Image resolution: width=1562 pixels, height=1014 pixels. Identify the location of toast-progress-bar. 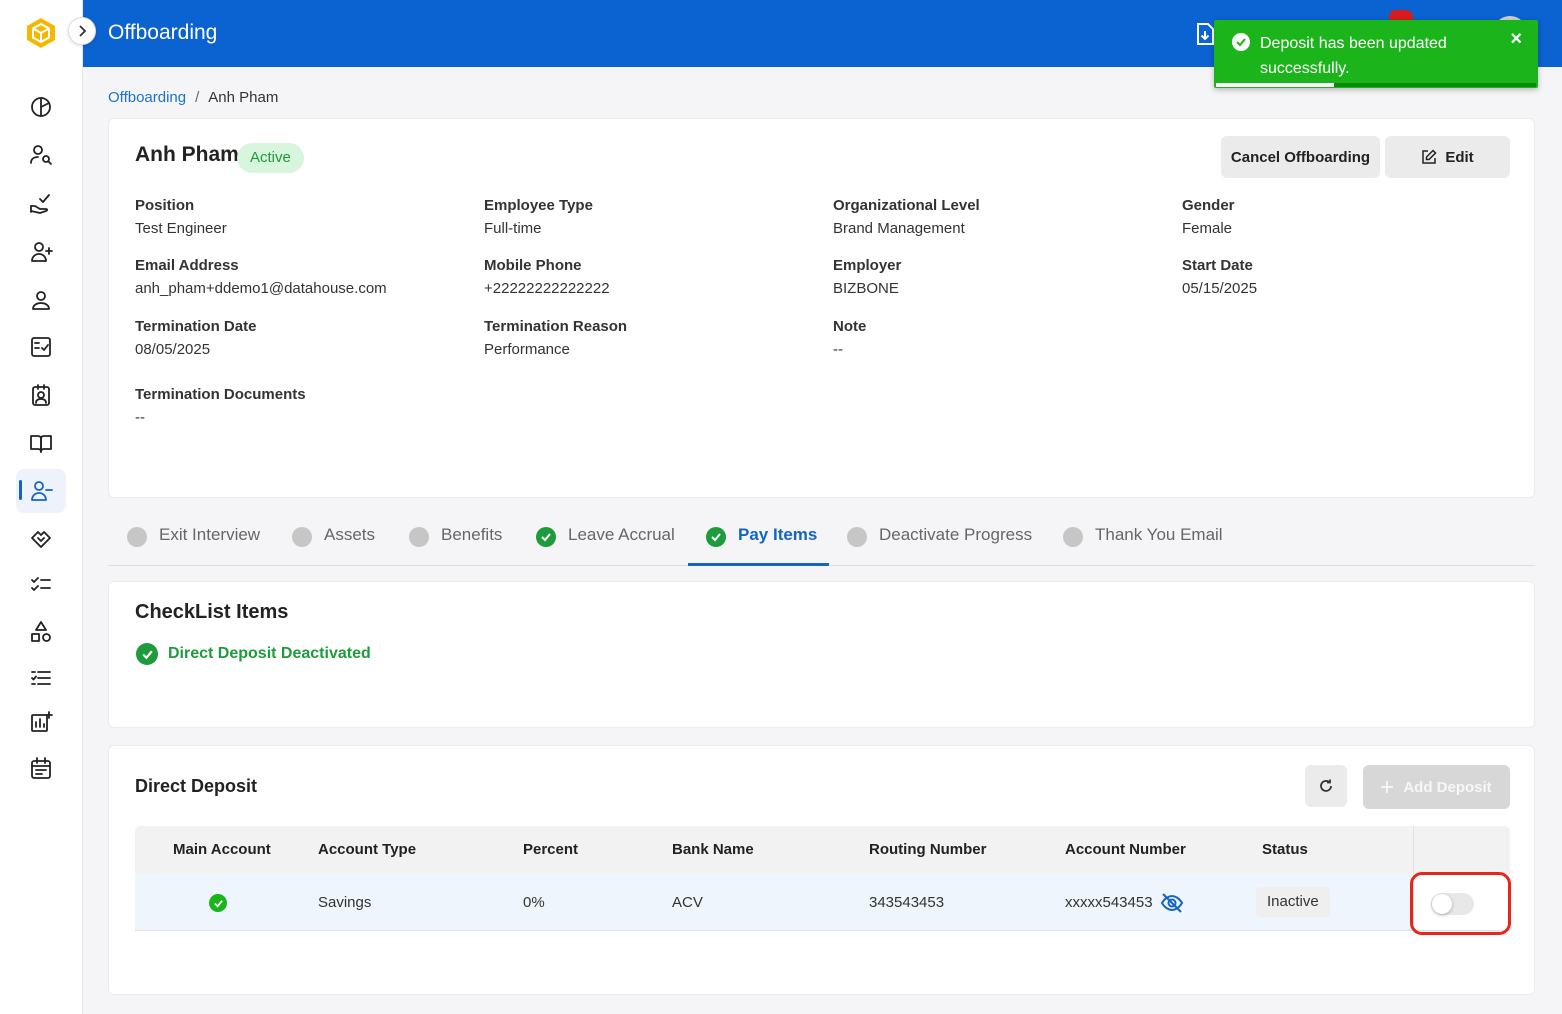
(1275, 85).